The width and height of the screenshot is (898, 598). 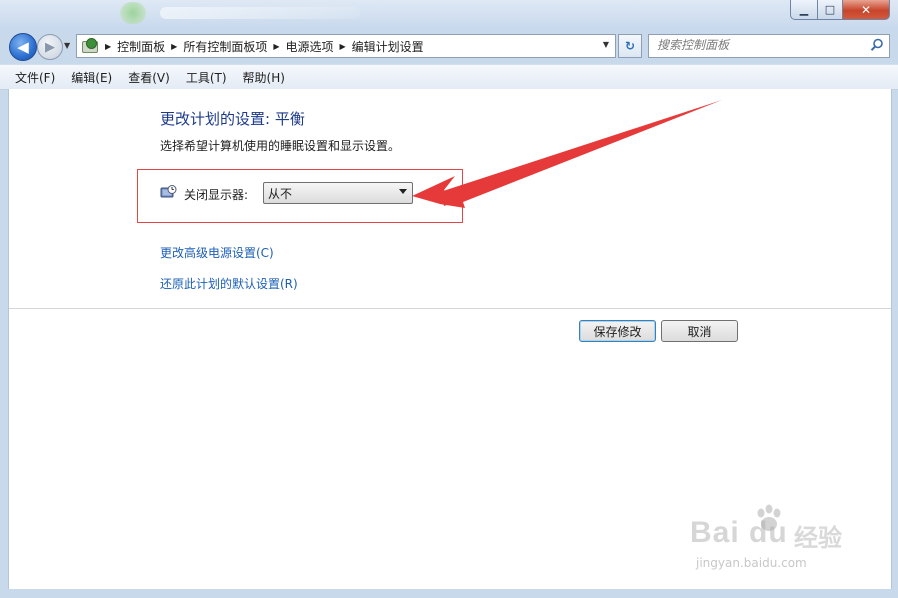 What do you see at coordinates (818, 538) in the screenshot?
I see `watermark-brand-cn: 经验` at bounding box center [818, 538].